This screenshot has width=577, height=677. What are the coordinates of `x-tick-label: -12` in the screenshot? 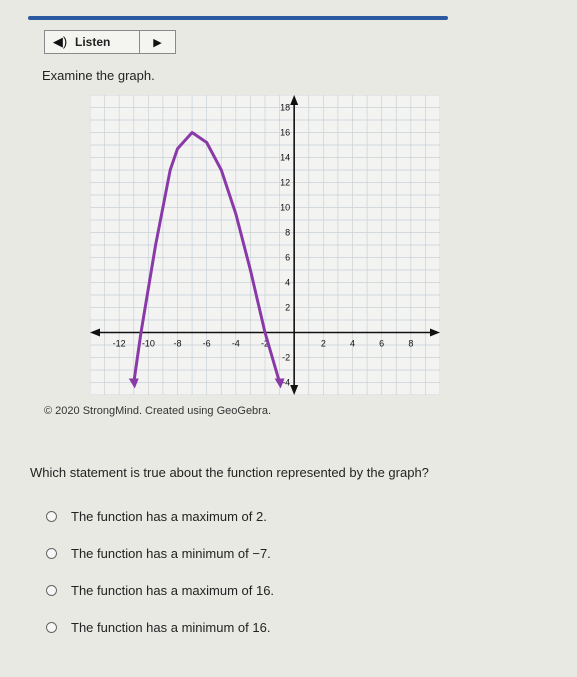 It's located at (119, 344).